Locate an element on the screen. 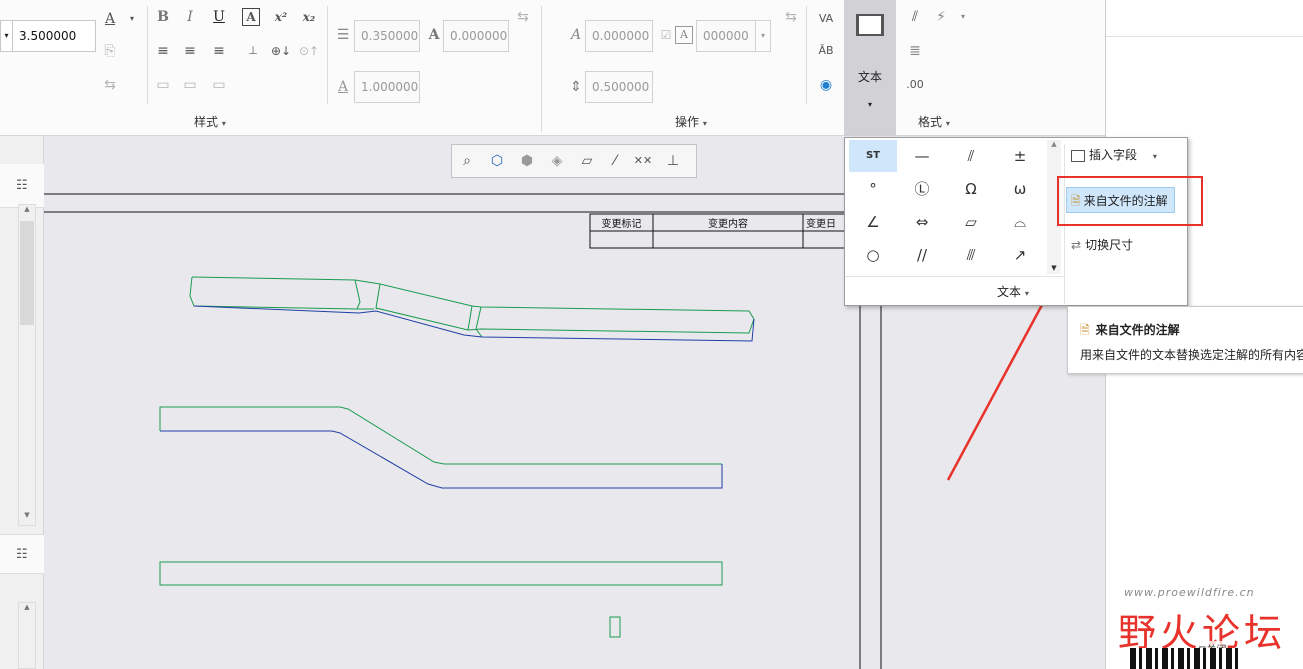  left-scrollbar: ▲ ▼ is located at coordinates (27, 365).